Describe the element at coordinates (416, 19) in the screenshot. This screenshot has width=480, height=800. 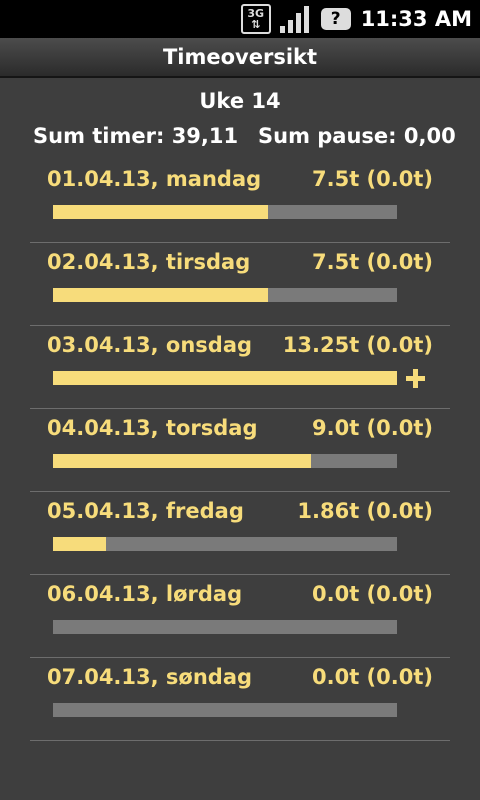
I see `status-time: 11:33 AM` at that location.